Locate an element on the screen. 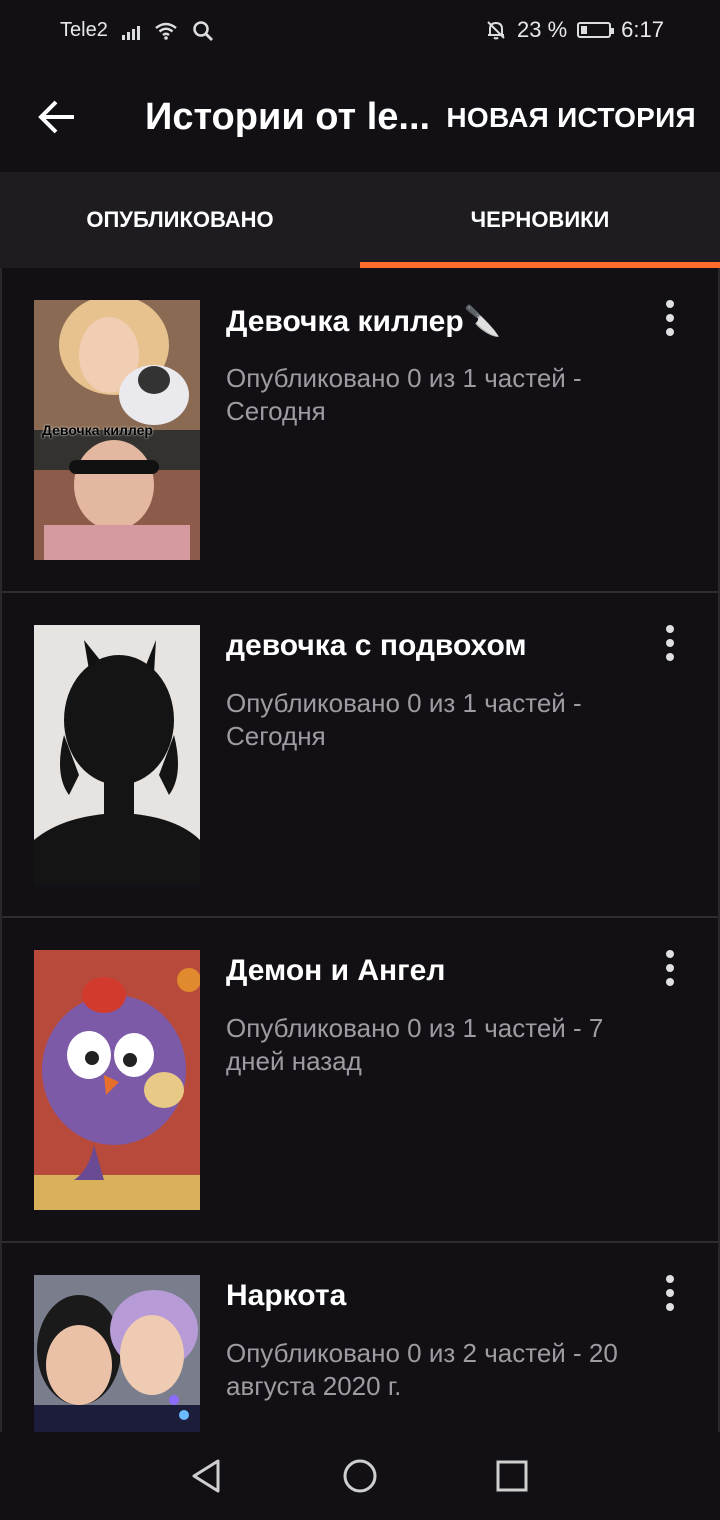  signal-icon is located at coordinates (130, 31).